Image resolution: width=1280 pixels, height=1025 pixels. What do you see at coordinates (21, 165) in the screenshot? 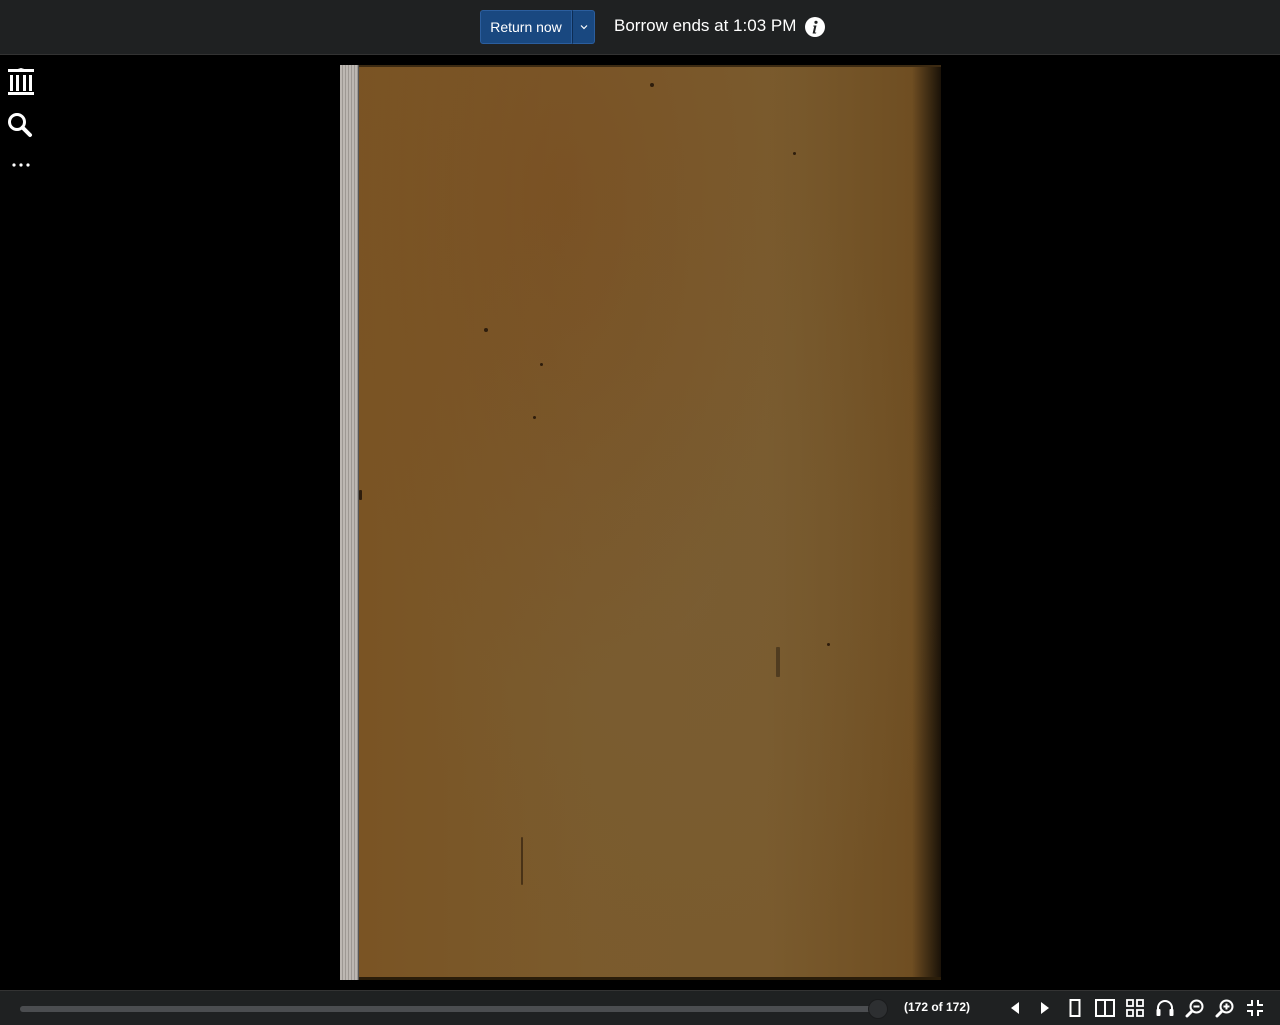
I see `more-icon` at bounding box center [21, 165].